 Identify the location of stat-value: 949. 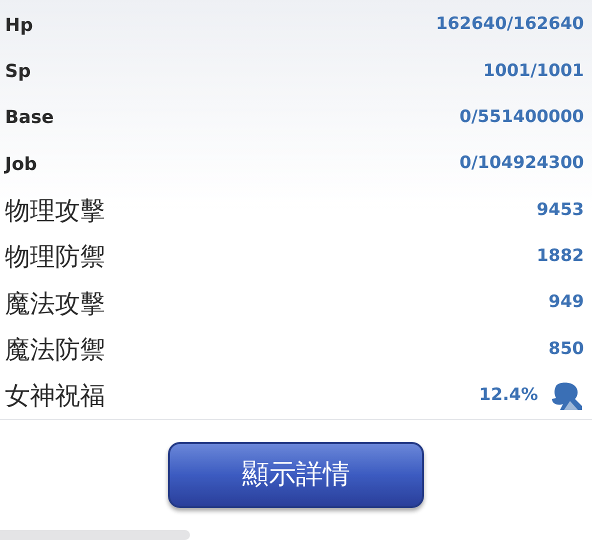
(566, 302).